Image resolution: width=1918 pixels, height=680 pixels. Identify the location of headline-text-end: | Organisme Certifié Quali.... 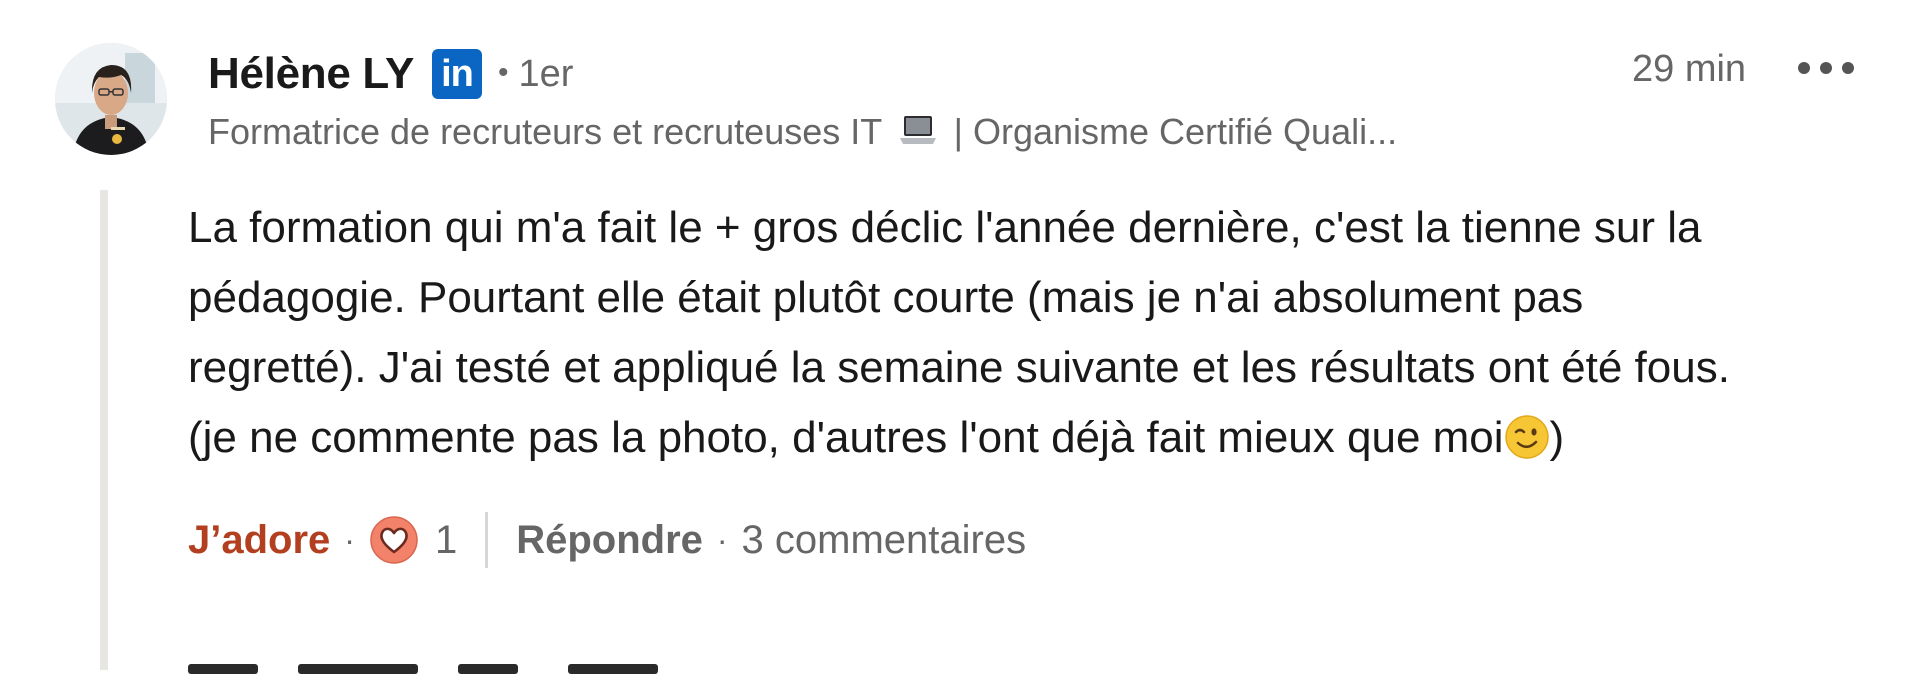
(1175, 131).